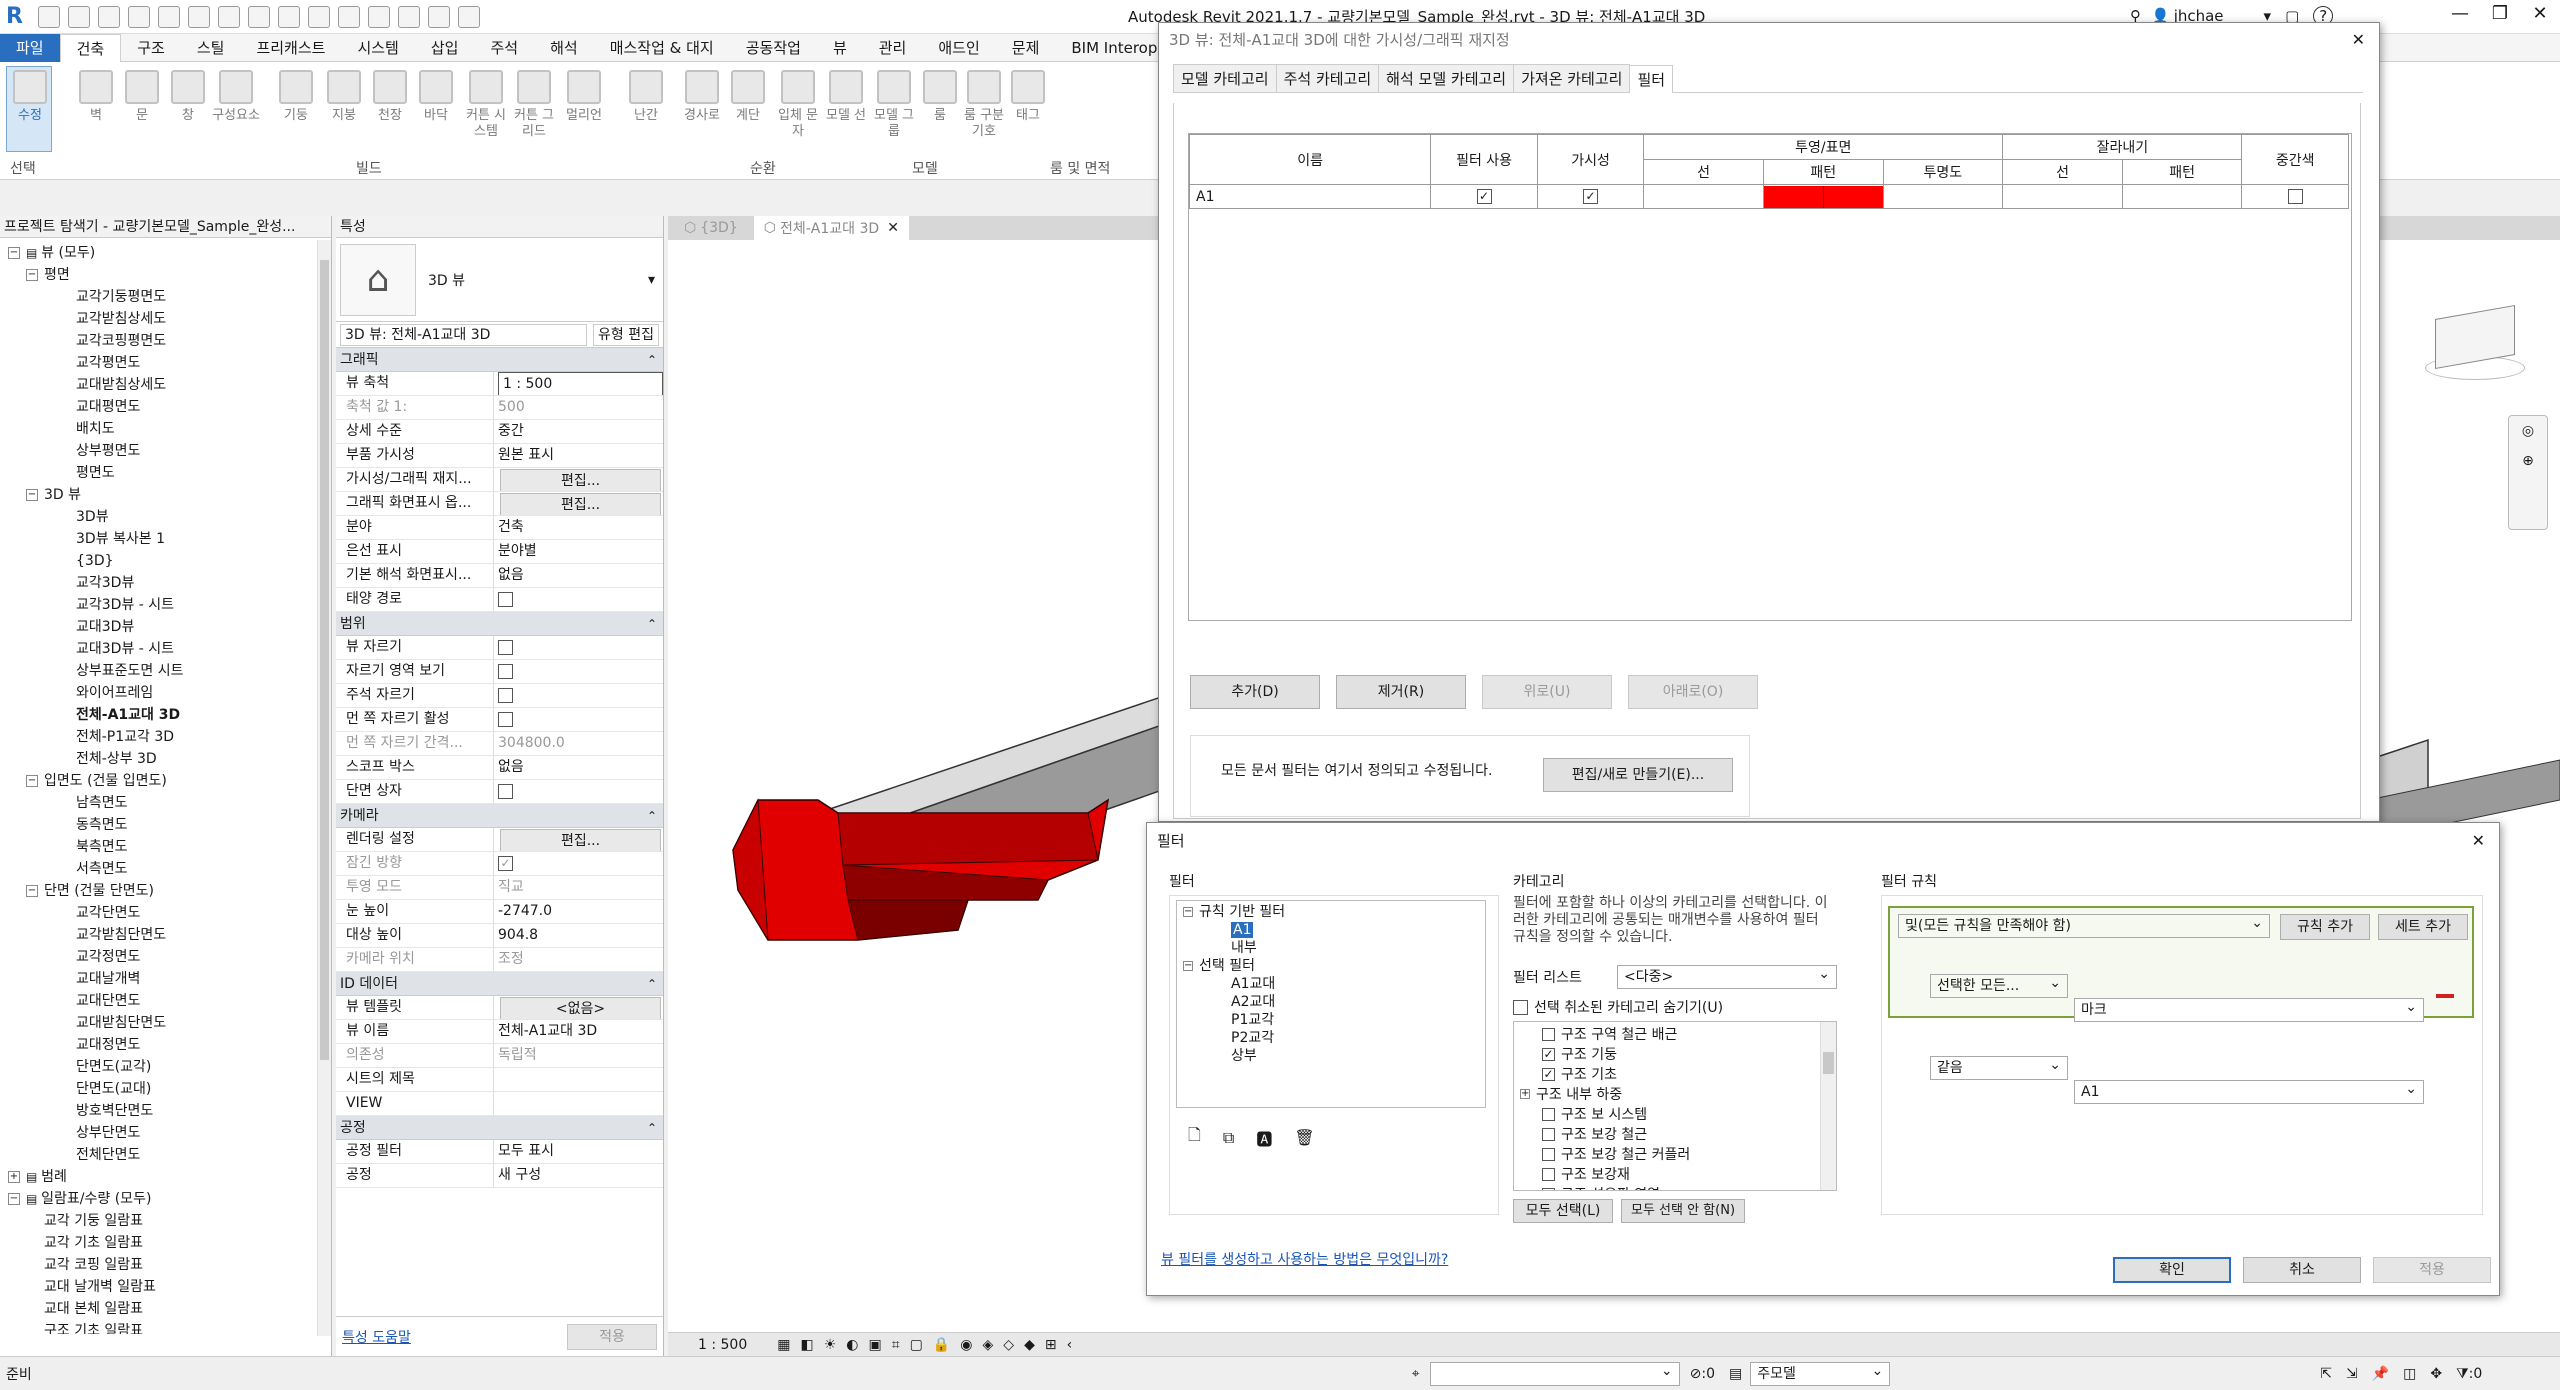 The width and height of the screenshot is (2560, 1390). What do you see at coordinates (798, 105) in the screenshot?
I see `ribbon-tool: 입체 문자` at bounding box center [798, 105].